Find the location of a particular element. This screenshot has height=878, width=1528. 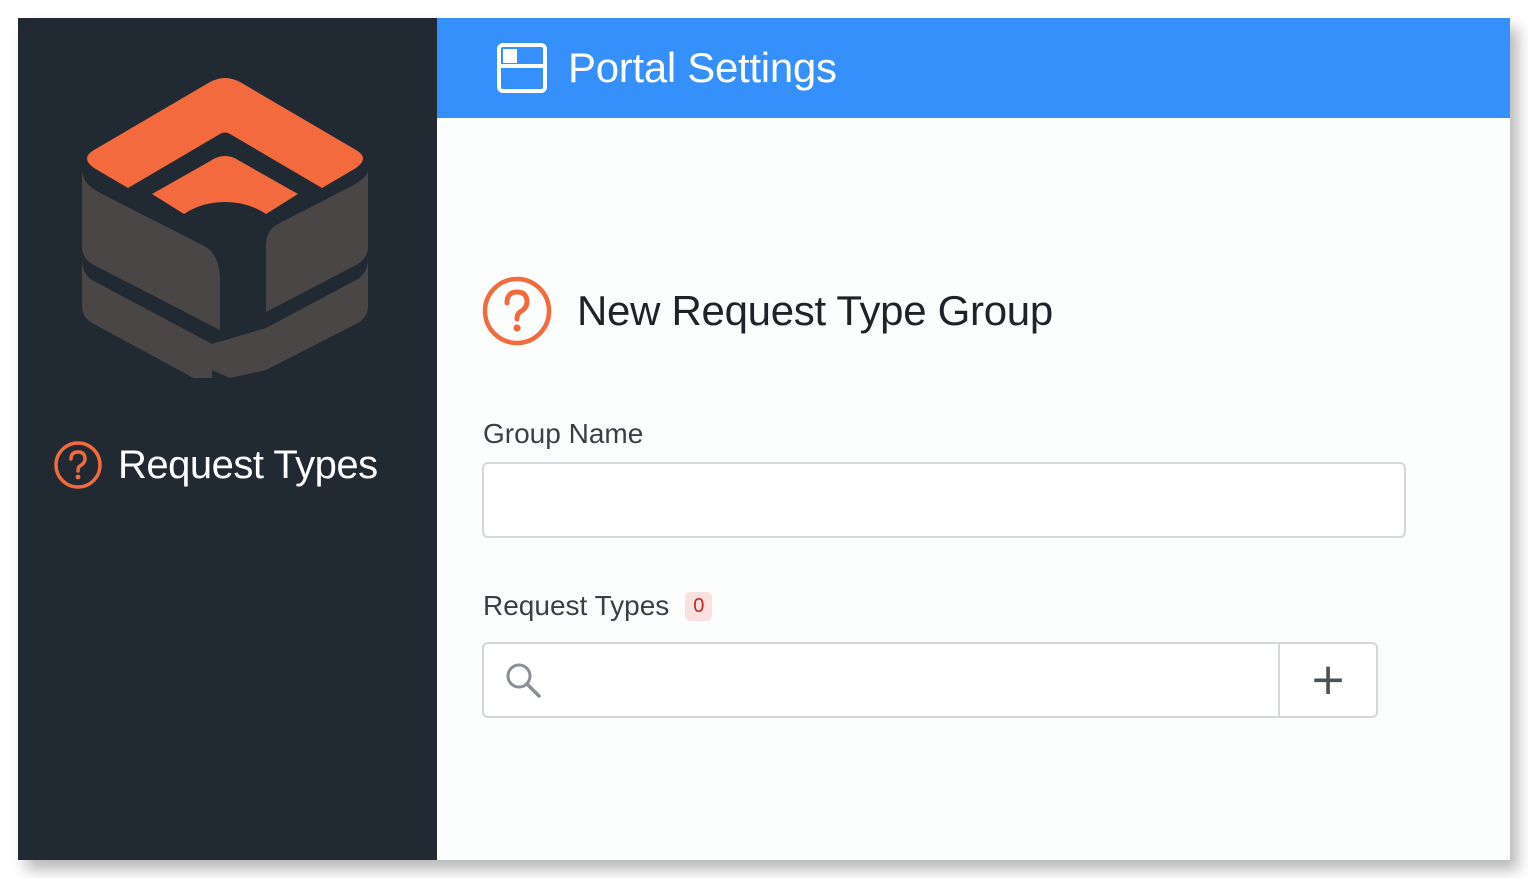

request-types-search-group: + is located at coordinates (930, 680).